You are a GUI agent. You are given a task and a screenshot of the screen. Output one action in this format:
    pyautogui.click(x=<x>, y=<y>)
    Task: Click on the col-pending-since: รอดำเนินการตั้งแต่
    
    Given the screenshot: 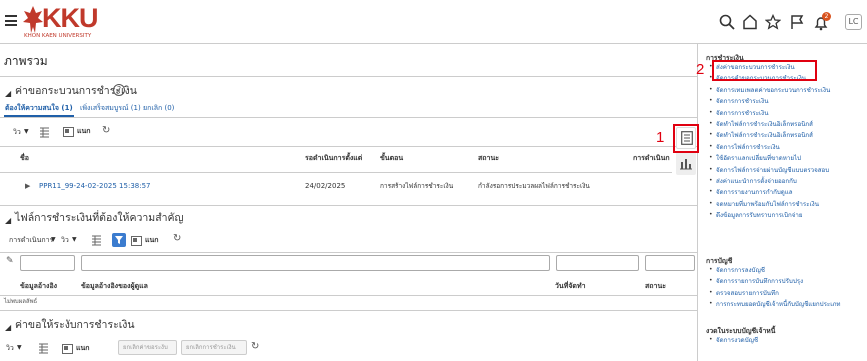 What is the action you would take?
    pyautogui.click(x=334, y=158)
    